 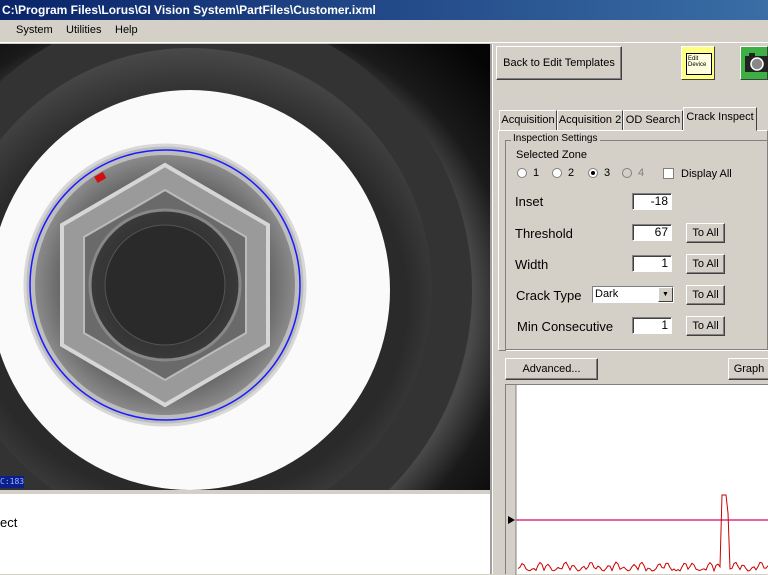 I want to click on min-consecutive-label: Min Consecutive, so click(x=565, y=326).